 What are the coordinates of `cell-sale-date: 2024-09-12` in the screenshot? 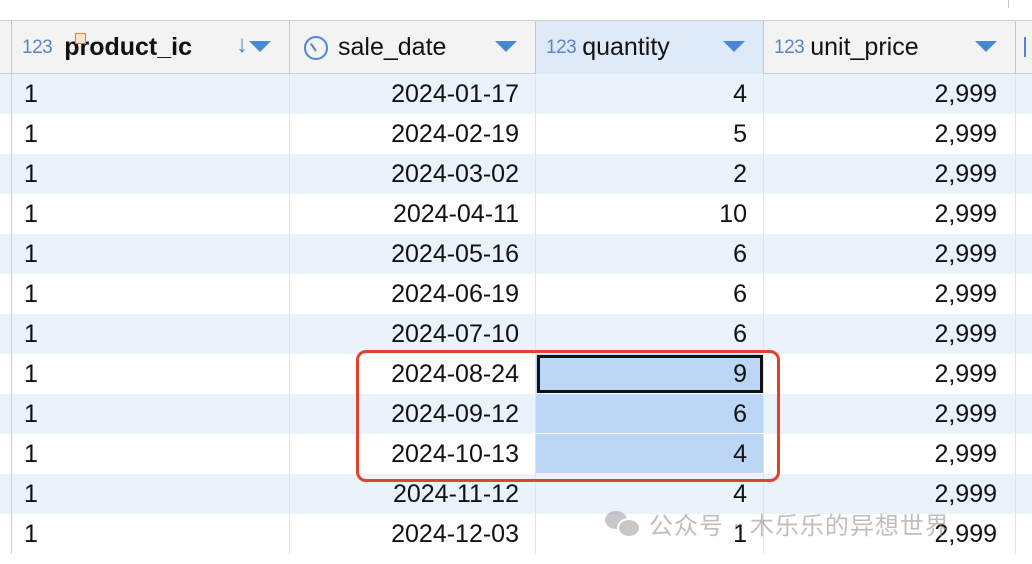 It's located at (413, 414).